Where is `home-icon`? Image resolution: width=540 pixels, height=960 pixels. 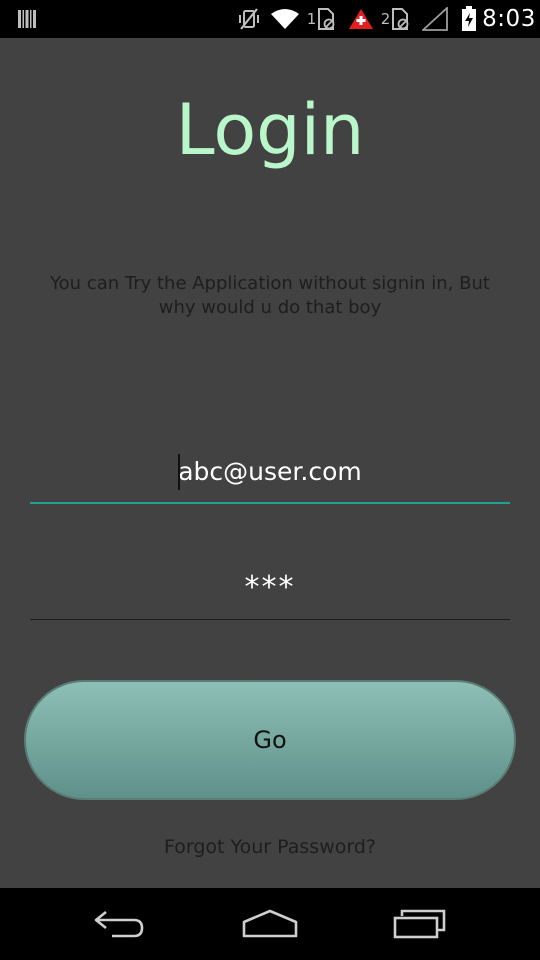
home-icon is located at coordinates (270, 924).